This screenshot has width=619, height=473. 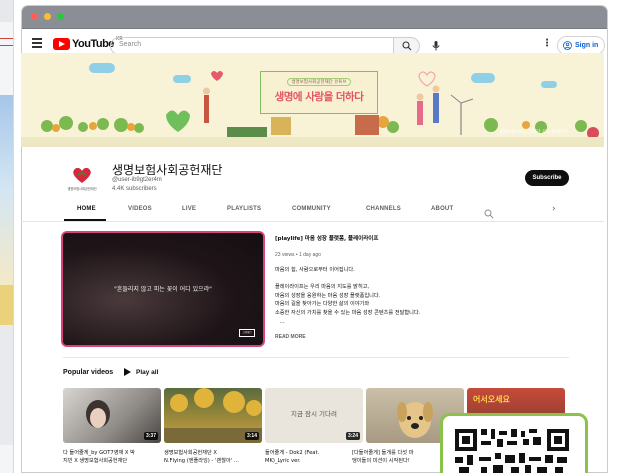 I want to click on qr-code-icon, so click(x=512, y=451).